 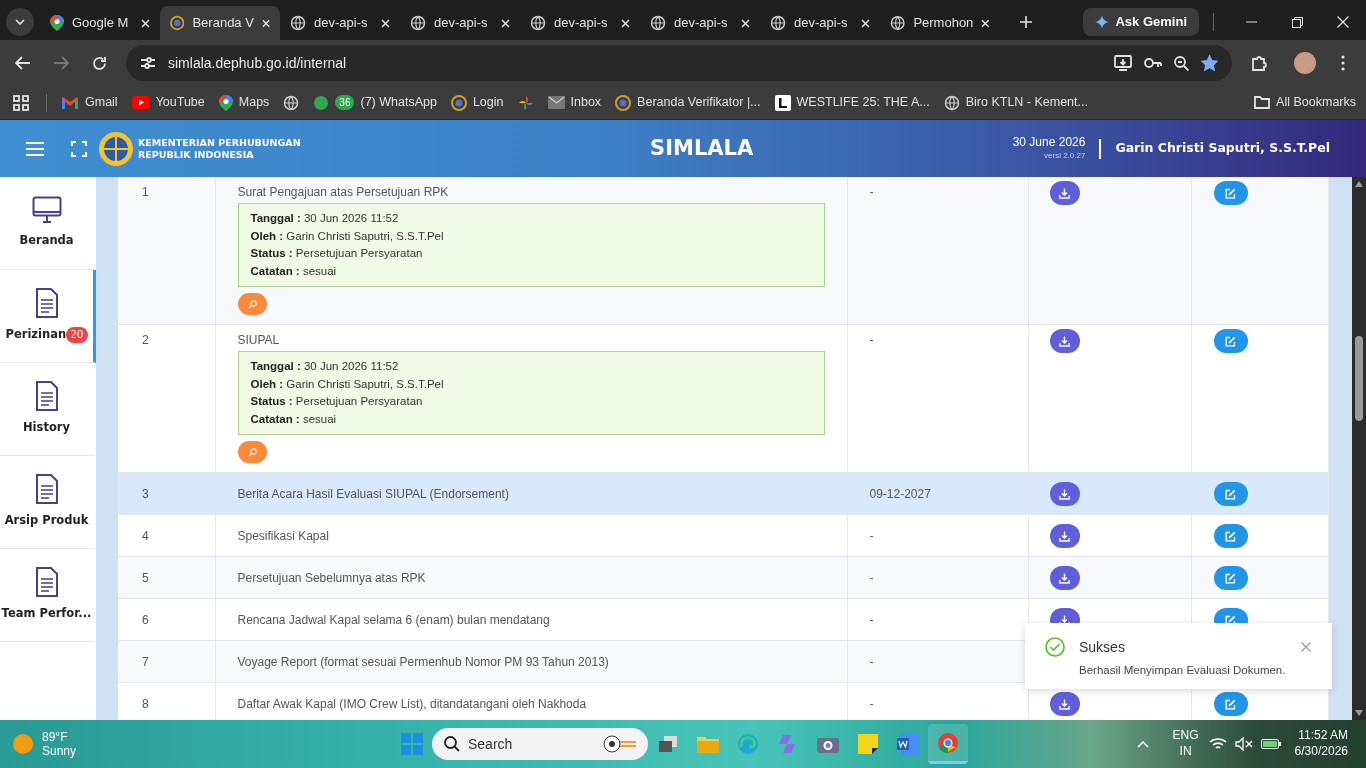 I want to click on row-number: 8, so click(x=145, y=704).